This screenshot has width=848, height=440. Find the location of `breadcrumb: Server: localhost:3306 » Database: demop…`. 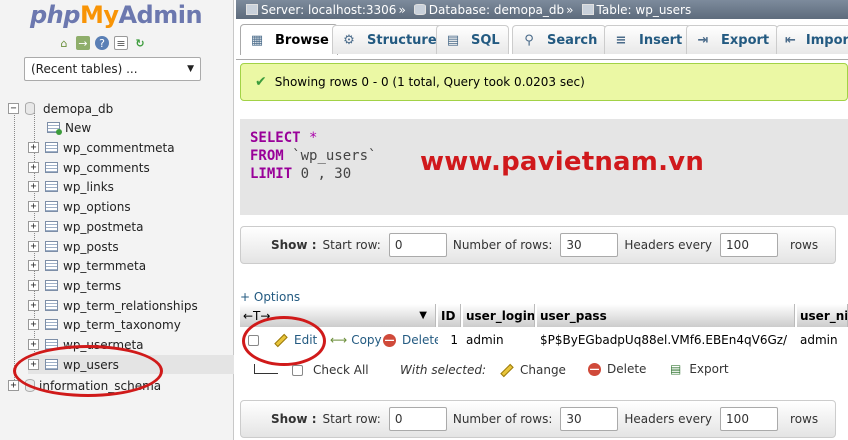

breadcrumb: Server: localhost:3306 » Database: demop… is located at coordinates (542, 9).